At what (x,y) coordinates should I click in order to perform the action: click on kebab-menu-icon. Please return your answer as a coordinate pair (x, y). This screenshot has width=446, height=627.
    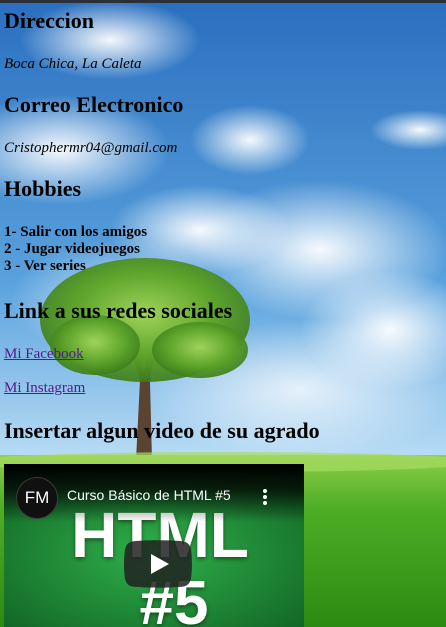
    Looking at the image, I should click on (265, 497).